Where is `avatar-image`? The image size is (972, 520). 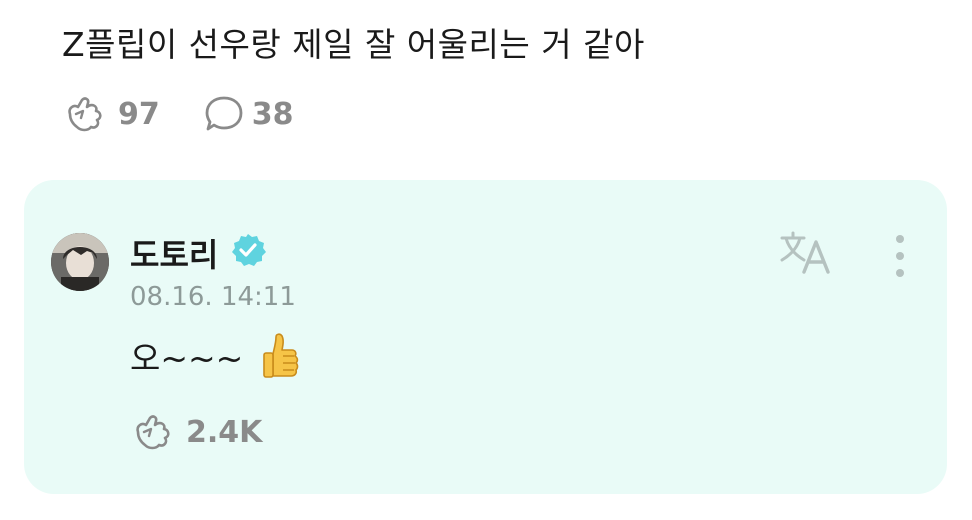
avatar-image is located at coordinates (80, 262).